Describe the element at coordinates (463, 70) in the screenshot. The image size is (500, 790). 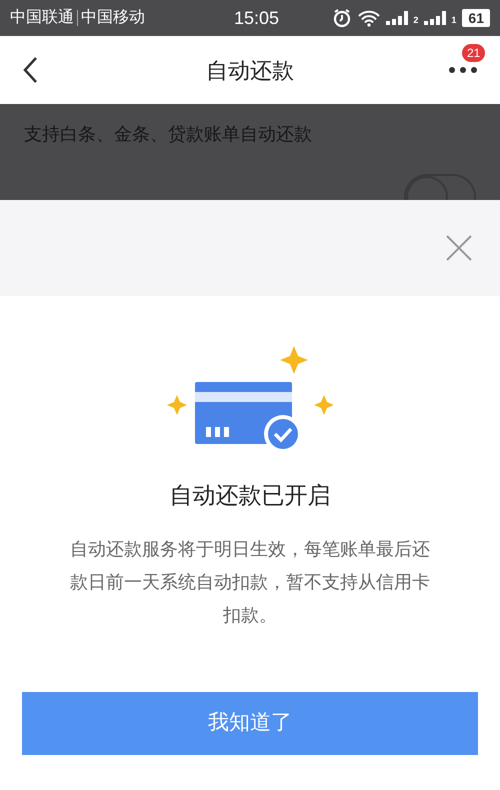
I see `more-icon` at that location.